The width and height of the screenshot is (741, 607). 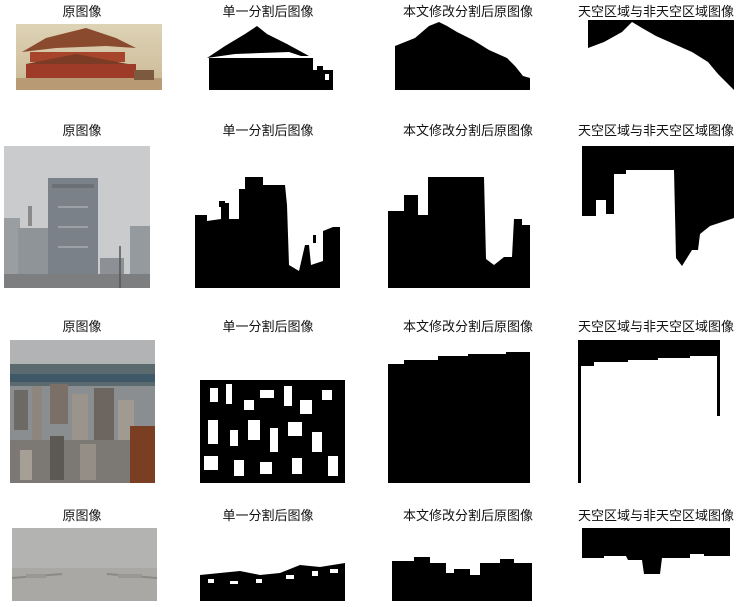 I want to click on row2-sky-label: 天空区域与非天空区域图像, so click(x=656, y=131).